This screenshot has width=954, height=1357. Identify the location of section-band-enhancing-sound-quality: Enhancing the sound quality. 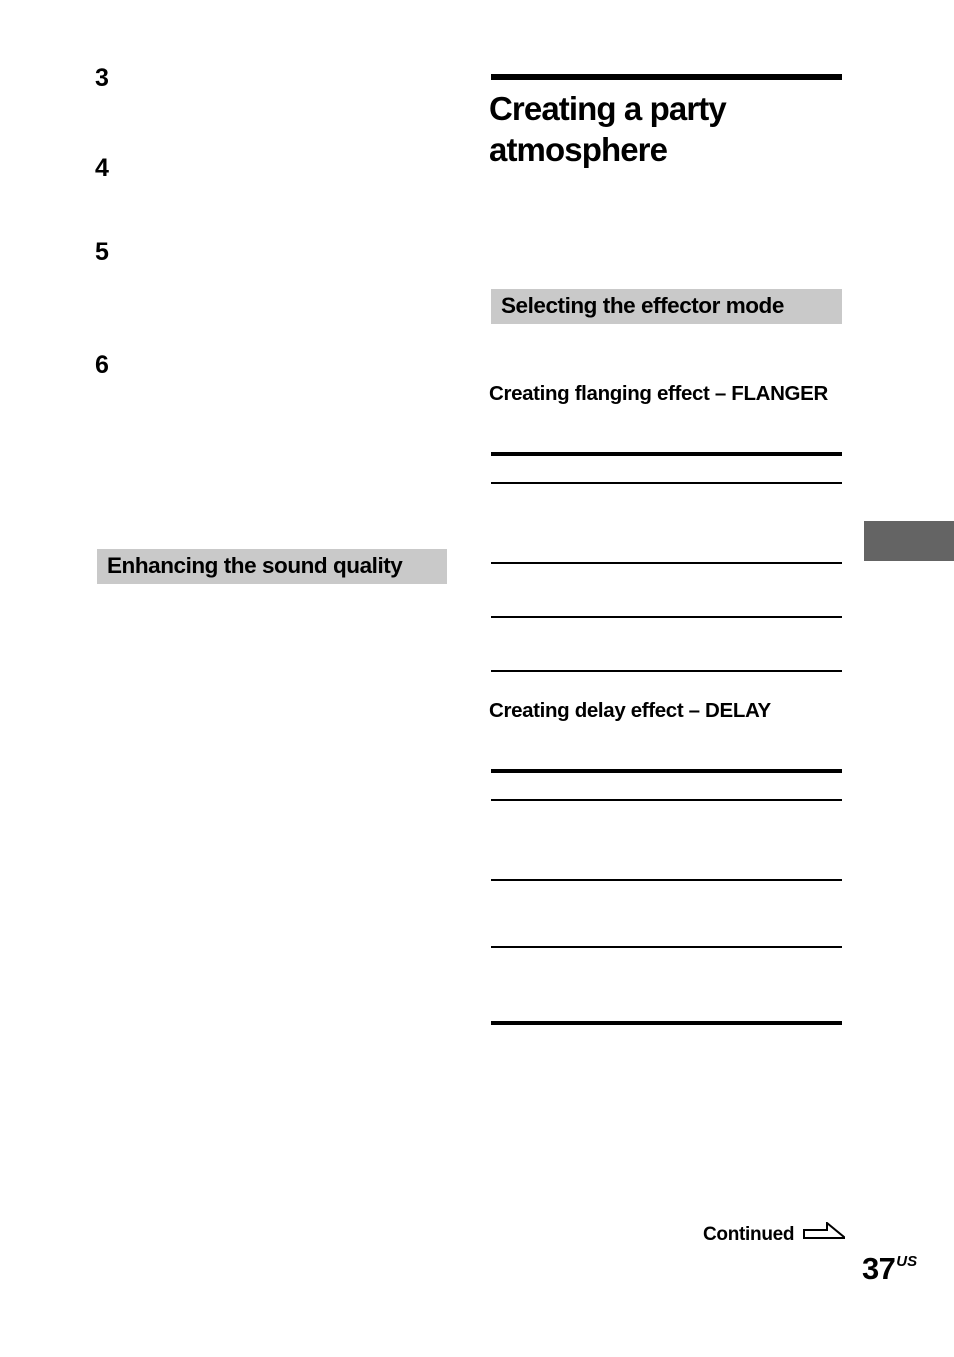
(272, 566).